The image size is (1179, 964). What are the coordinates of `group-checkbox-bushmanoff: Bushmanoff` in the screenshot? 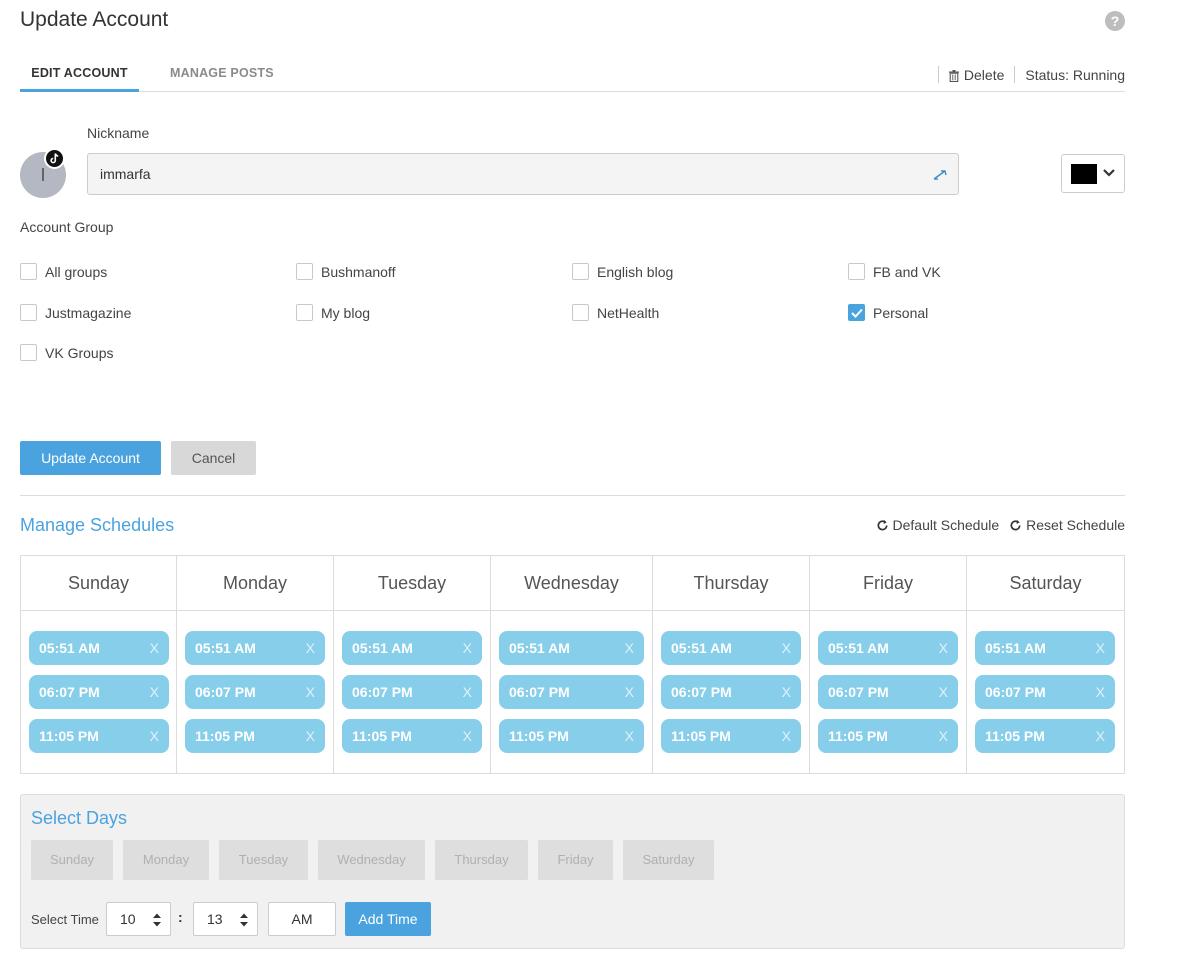 It's located at (345, 271).